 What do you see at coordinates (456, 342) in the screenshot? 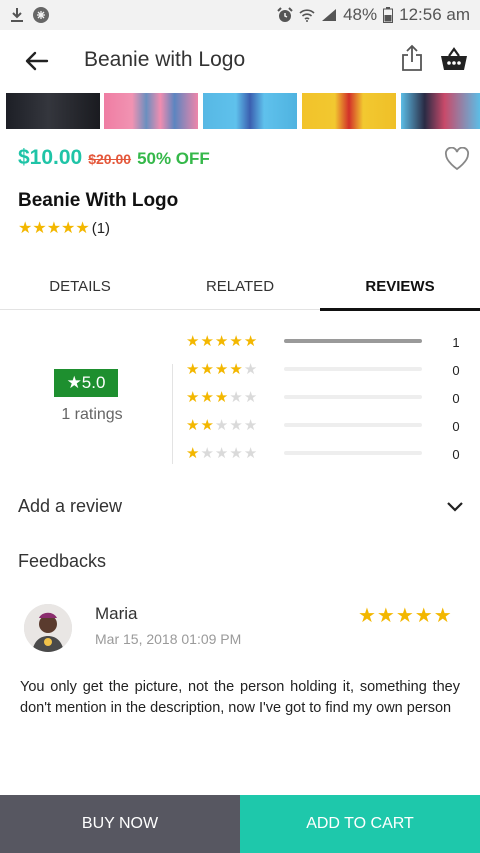
I see `rating-row-count: 1` at bounding box center [456, 342].